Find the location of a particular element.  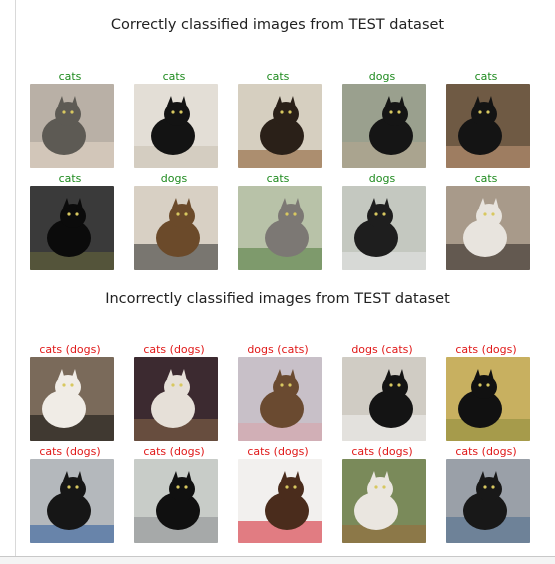

shepherd-dog-indoors-photo is located at coordinates (176, 228).